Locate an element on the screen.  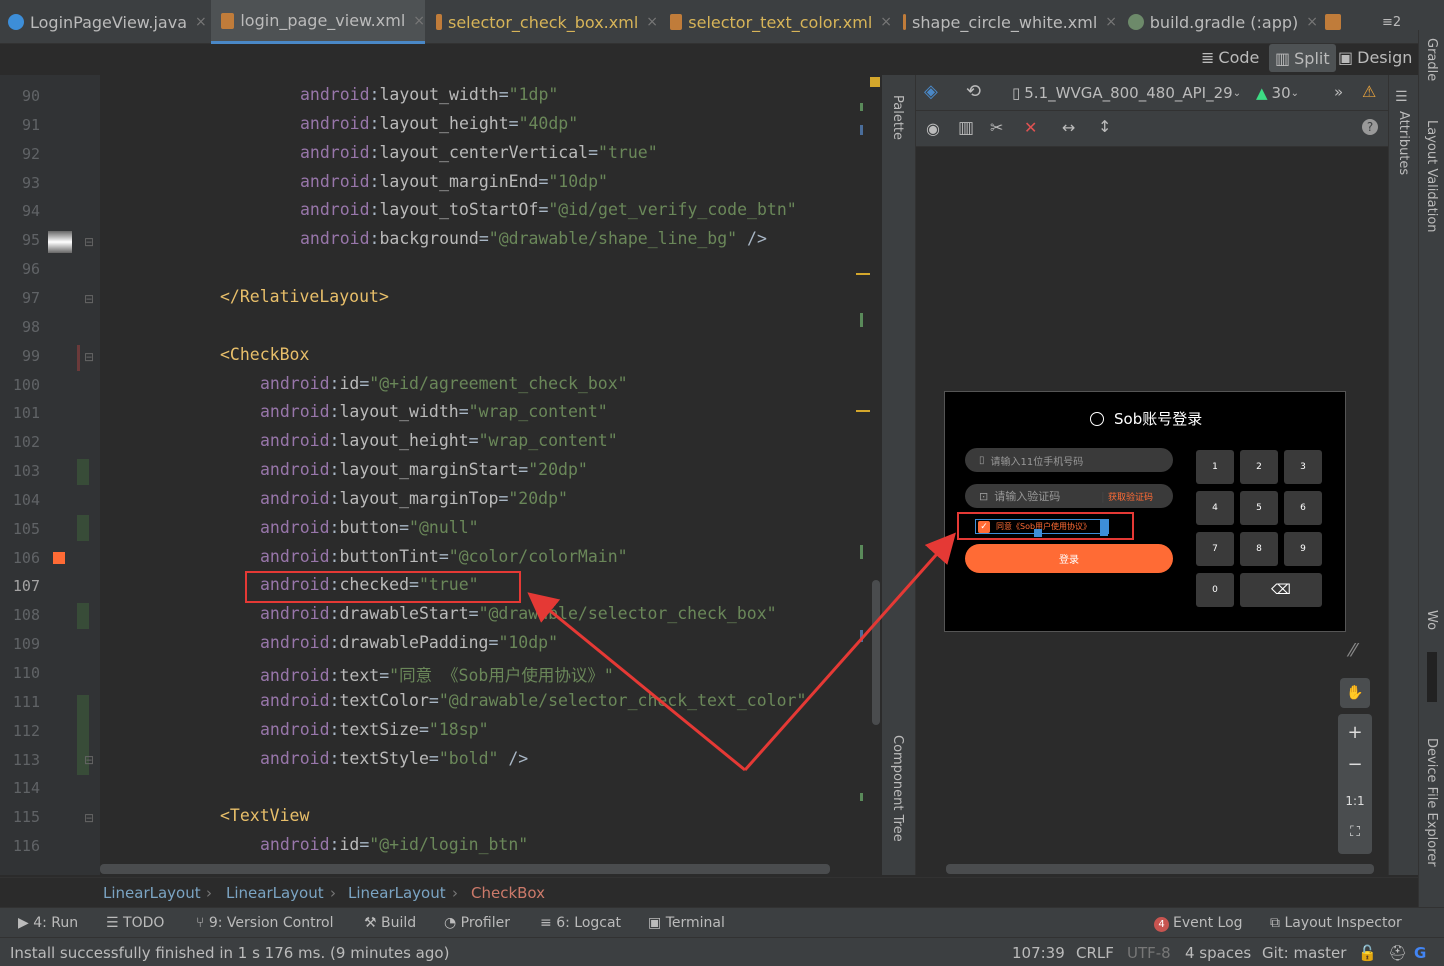
zoom-controls: + − 1:1 ⛶ is located at coordinates (1355, 784).